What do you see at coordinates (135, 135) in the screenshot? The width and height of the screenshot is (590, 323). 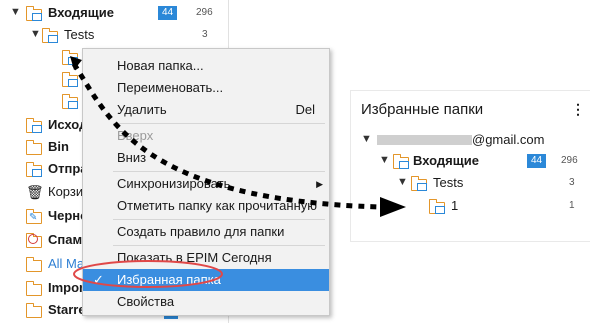 I see `menu-item-label: Вверх` at bounding box center [135, 135].